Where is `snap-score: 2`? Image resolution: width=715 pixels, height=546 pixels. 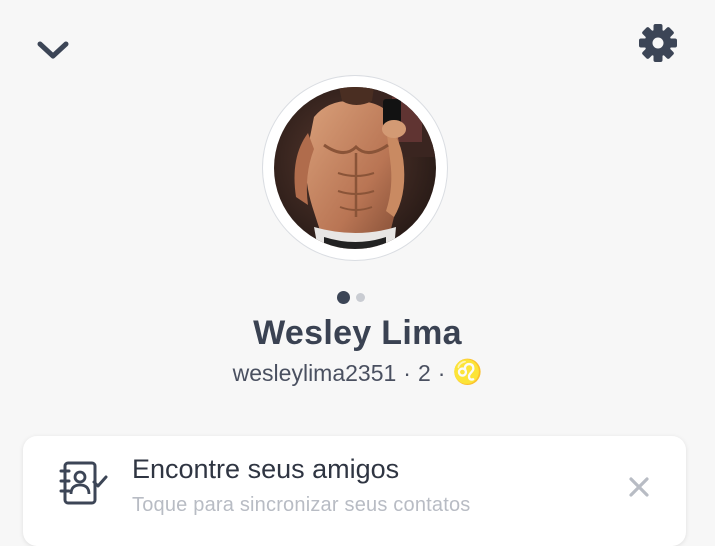 snap-score: 2 is located at coordinates (424, 373).